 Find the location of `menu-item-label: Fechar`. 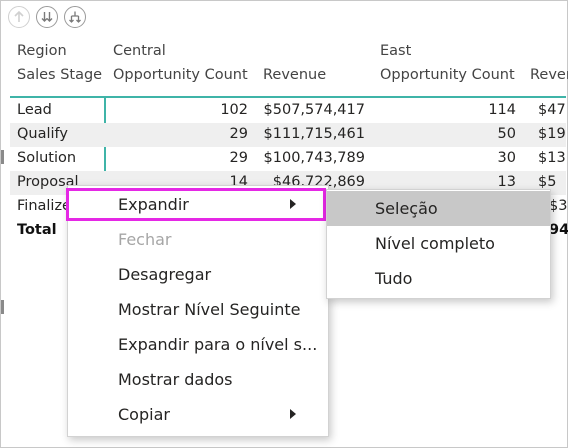

menu-item-label: Fechar is located at coordinates (145, 239).